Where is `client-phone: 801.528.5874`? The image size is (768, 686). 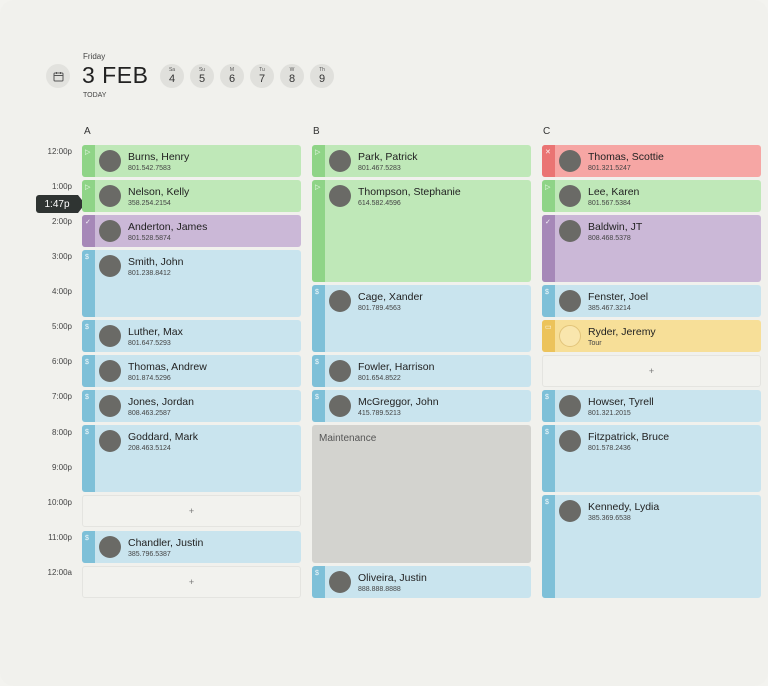
client-phone: 801.528.5874 is located at coordinates (149, 238).